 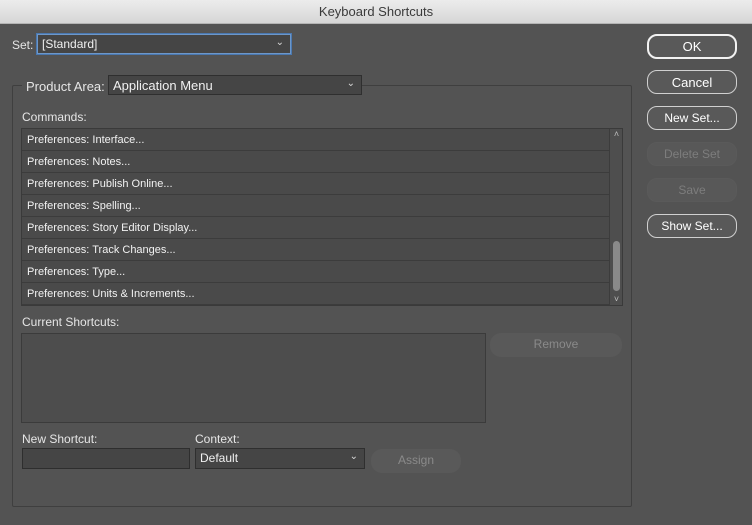 I want to click on scrollbar-thumb, so click(x=616, y=266).